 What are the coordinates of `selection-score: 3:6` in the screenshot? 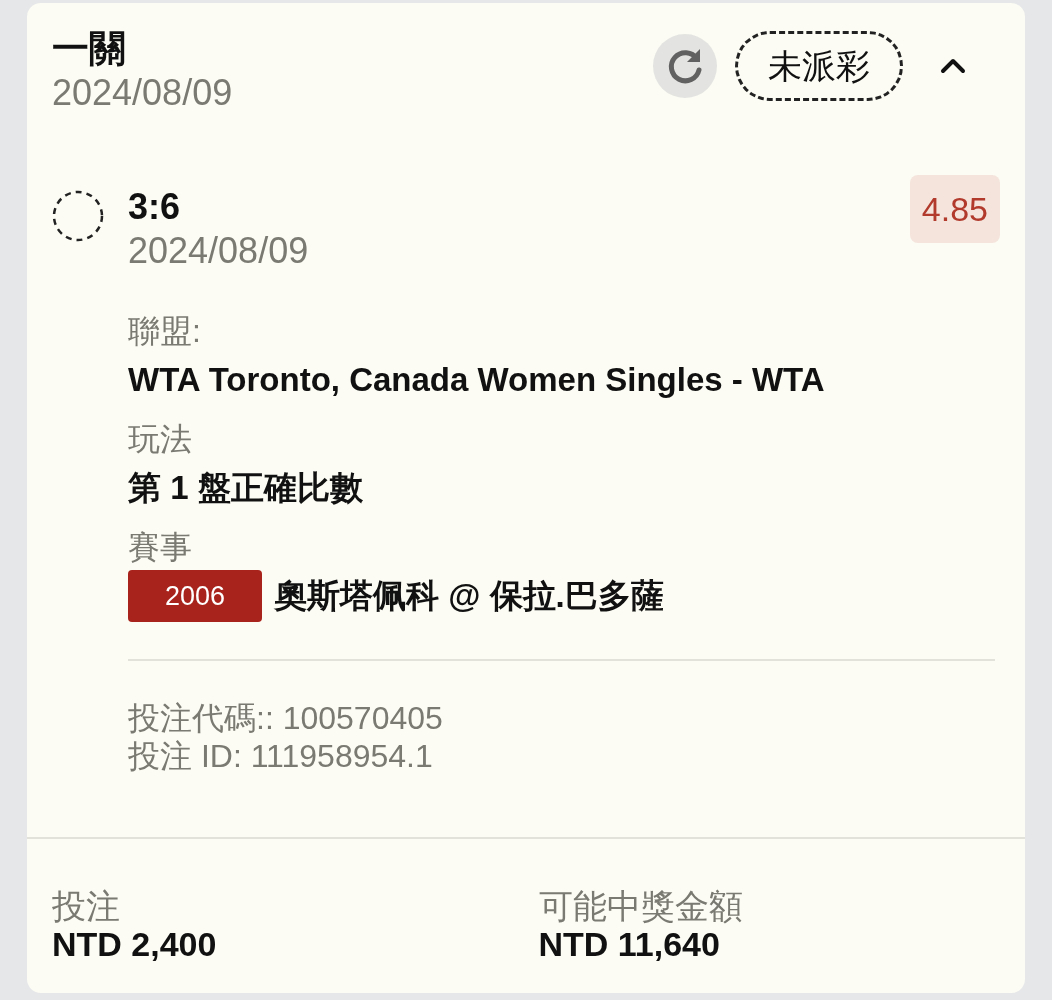 It's located at (155, 207).